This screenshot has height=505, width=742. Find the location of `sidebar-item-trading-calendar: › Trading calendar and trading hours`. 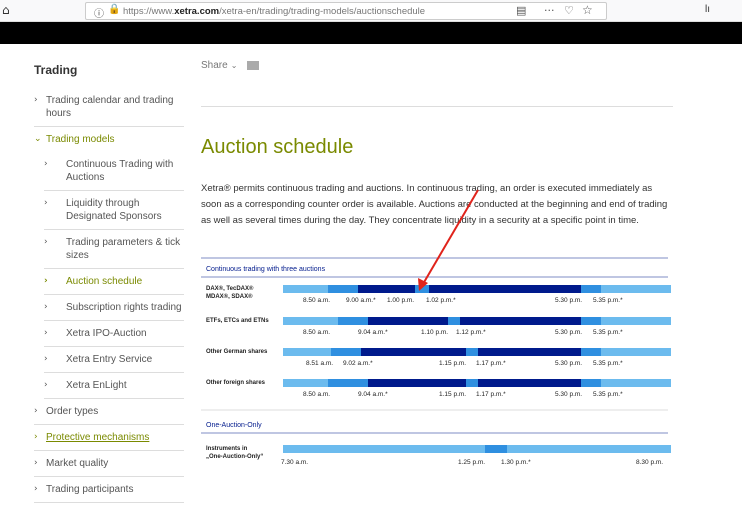

sidebar-item-trading-calendar: › Trading calendar and trading hours is located at coordinates (109, 107).